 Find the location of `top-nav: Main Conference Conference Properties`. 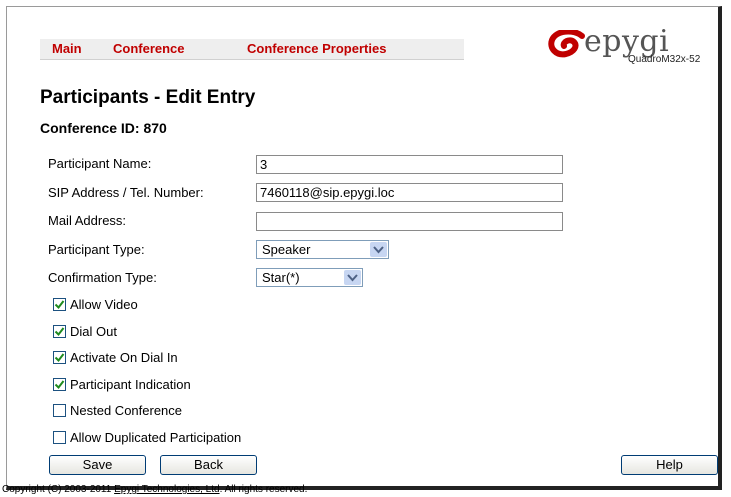

top-nav: Main Conference Conference Properties is located at coordinates (252, 49).